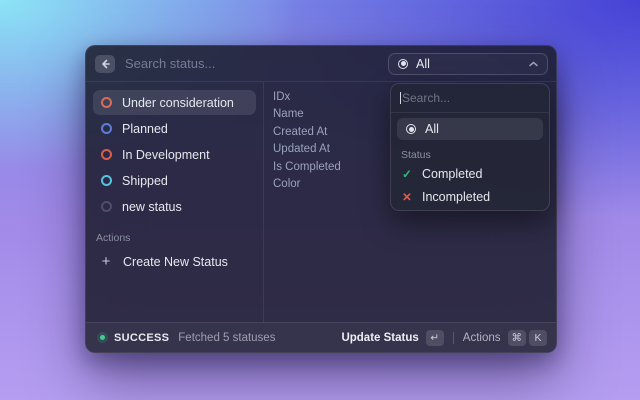 This screenshot has width=640, height=400. What do you see at coordinates (102, 337) in the screenshot?
I see `success-dot-icon` at bounding box center [102, 337].